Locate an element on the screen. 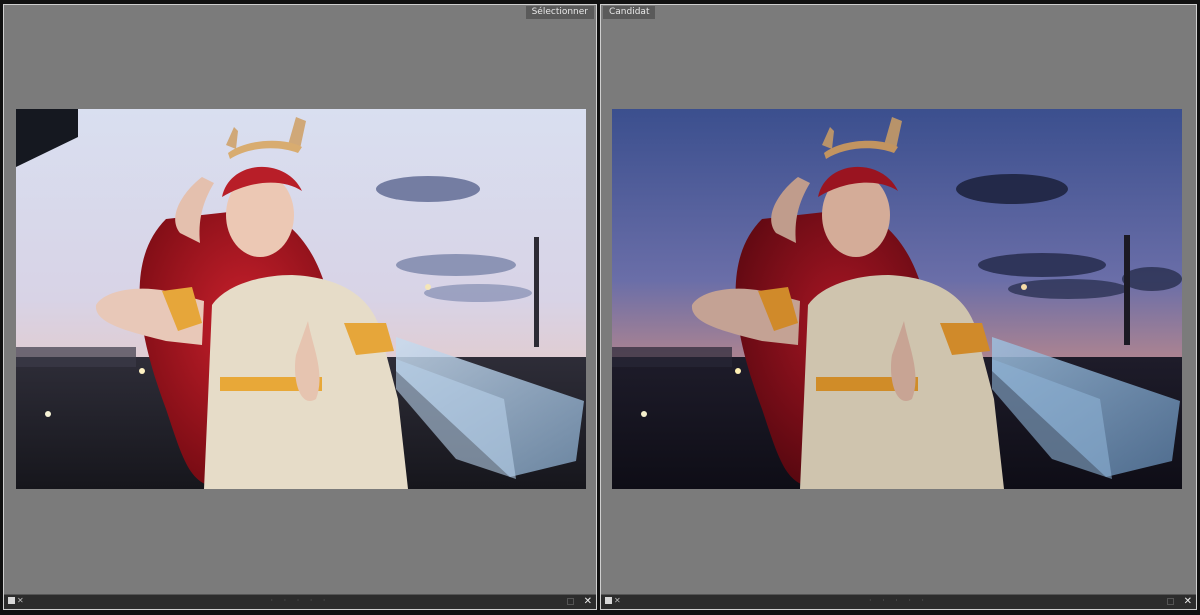 This screenshot has width=1200, height=615. select-pane-footer: ✕ · · · · · ✕ is located at coordinates (300, 601).